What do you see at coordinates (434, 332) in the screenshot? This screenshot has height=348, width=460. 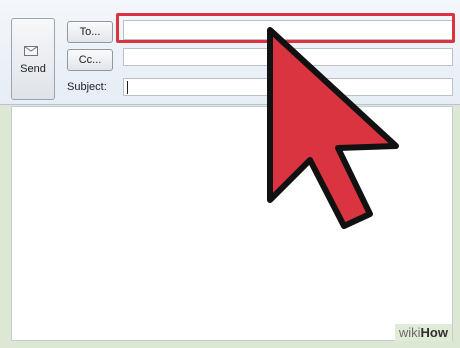 I see `watermark-how: How` at bounding box center [434, 332].